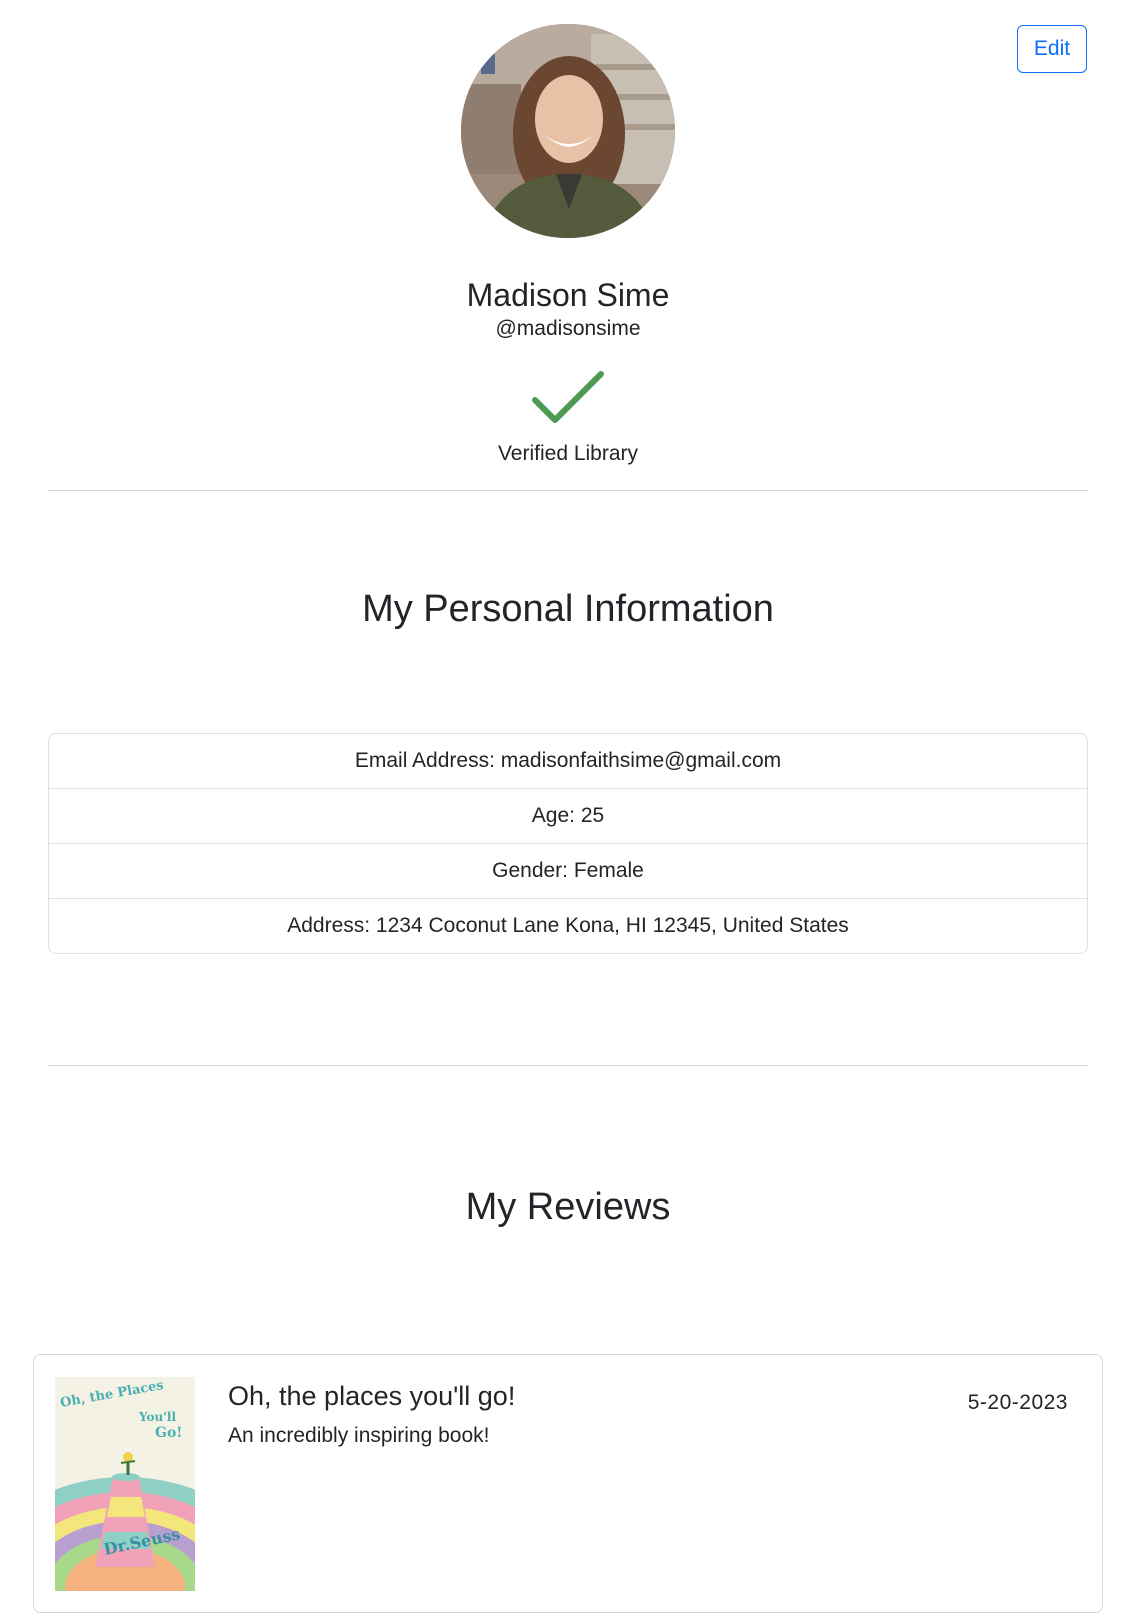 The height and width of the screenshot is (1622, 1130). What do you see at coordinates (168, 1433) in the screenshot?
I see `svg-text: Go!` at bounding box center [168, 1433].